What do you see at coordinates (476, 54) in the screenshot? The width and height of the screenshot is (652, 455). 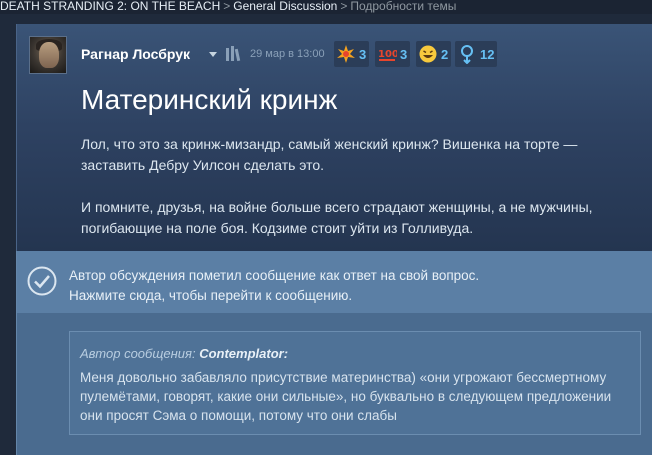 I see `award-badge: 12` at bounding box center [476, 54].